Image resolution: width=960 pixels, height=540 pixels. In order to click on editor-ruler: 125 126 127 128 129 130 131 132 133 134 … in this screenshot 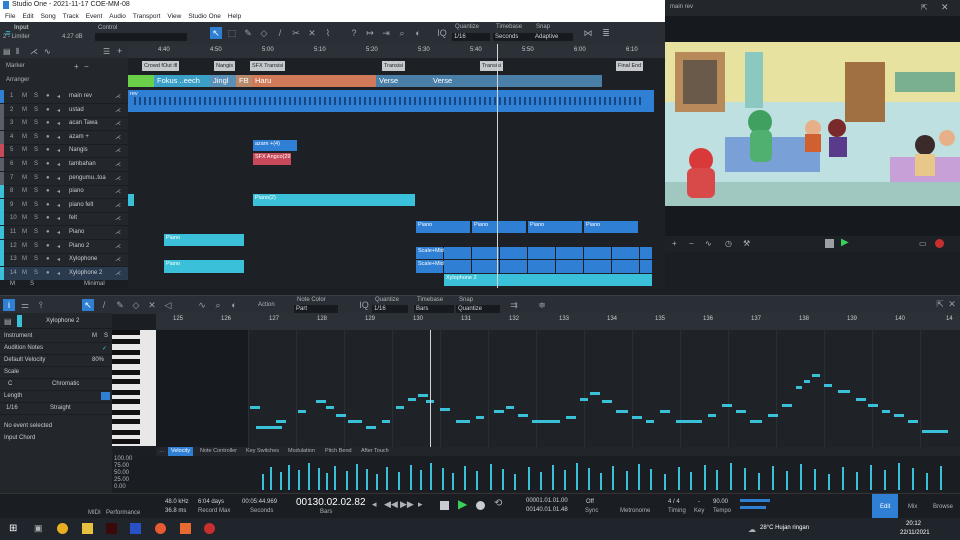, I will do `click(558, 321)`.